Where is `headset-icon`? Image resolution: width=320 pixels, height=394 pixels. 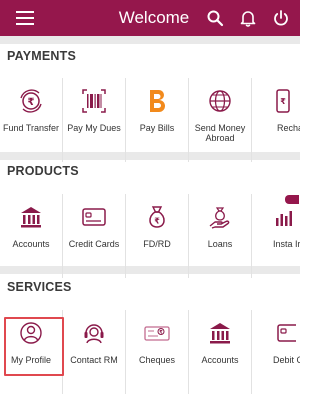
headset-icon is located at coordinates (94, 334).